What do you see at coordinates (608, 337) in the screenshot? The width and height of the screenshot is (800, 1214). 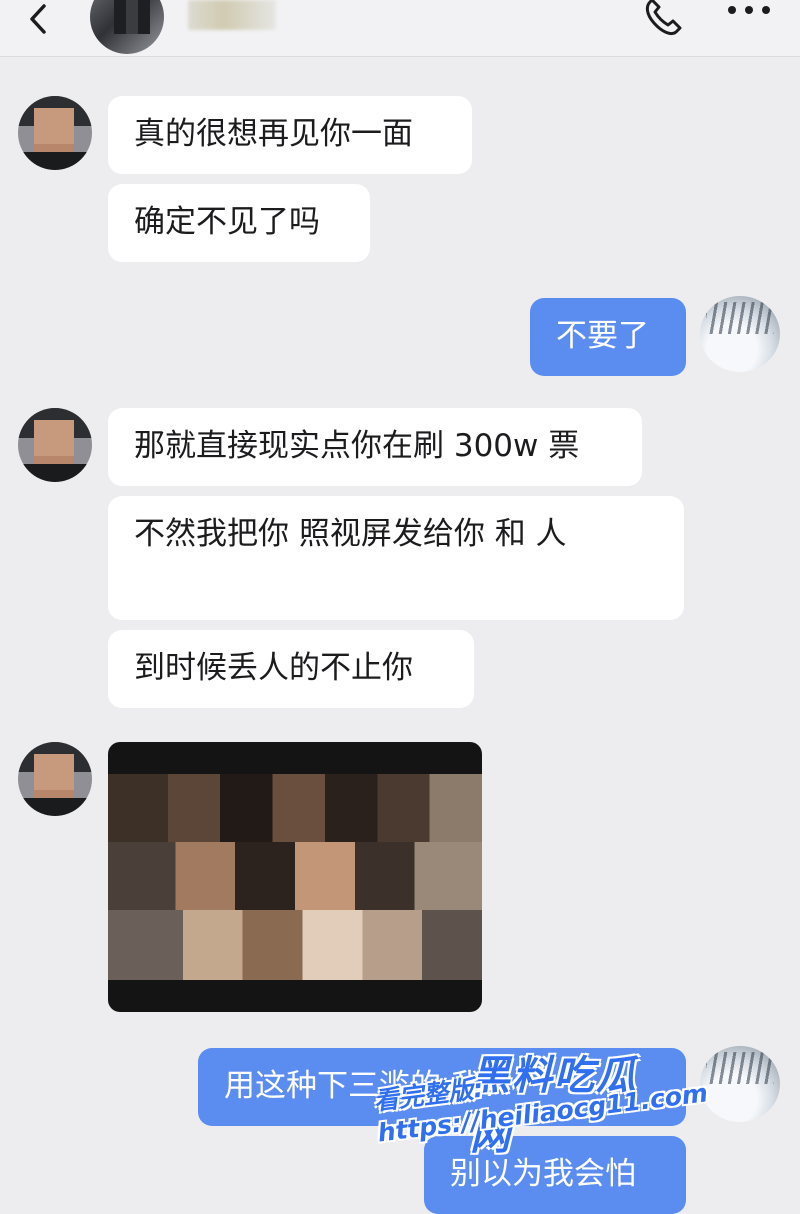 I see `sent-message-bubble: 不要了` at bounding box center [608, 337].